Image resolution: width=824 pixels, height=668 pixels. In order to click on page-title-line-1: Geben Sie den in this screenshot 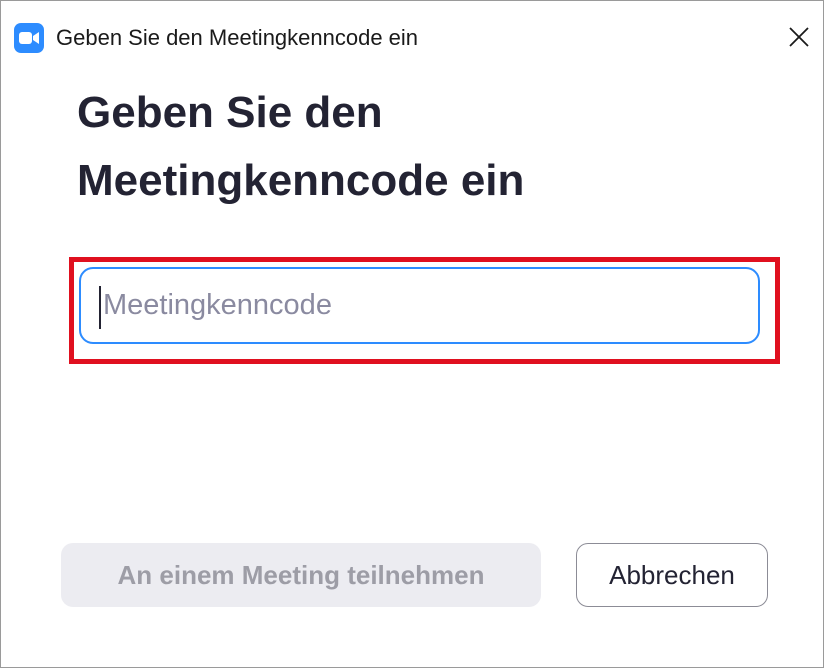, I will do `click(230, 112)`.